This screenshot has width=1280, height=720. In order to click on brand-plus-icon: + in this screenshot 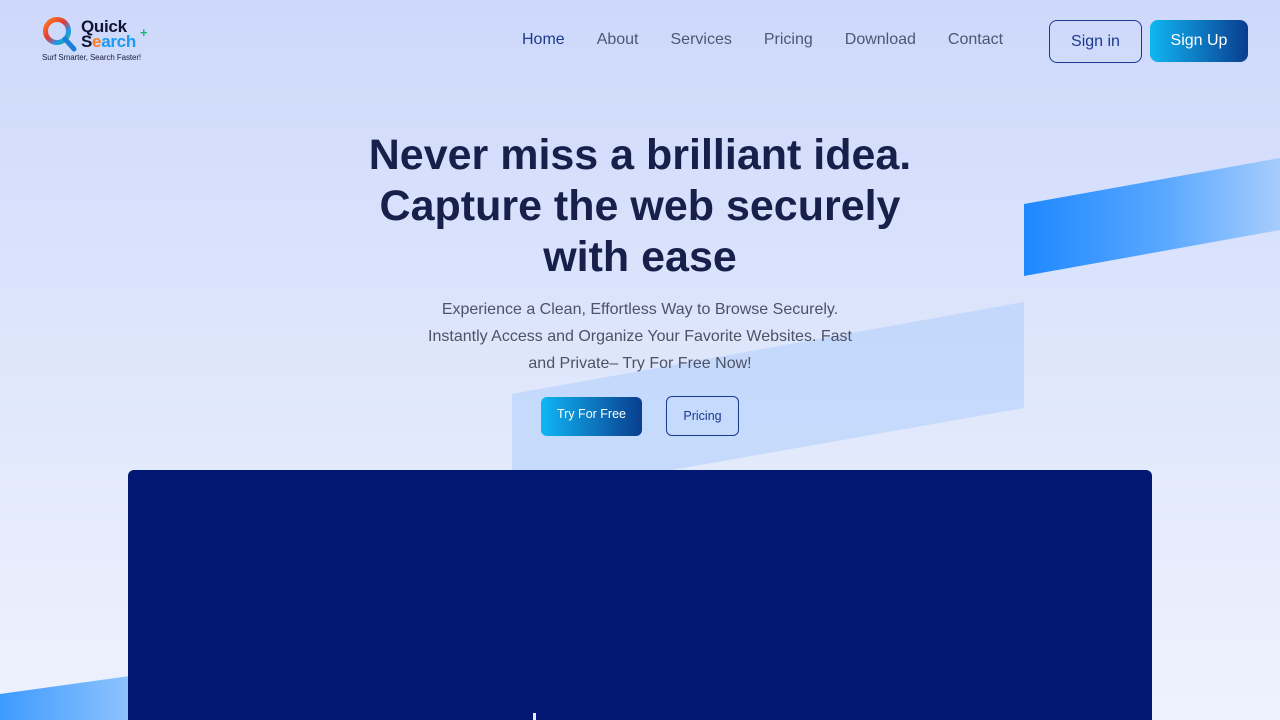, I will do `click(144, 32)`.